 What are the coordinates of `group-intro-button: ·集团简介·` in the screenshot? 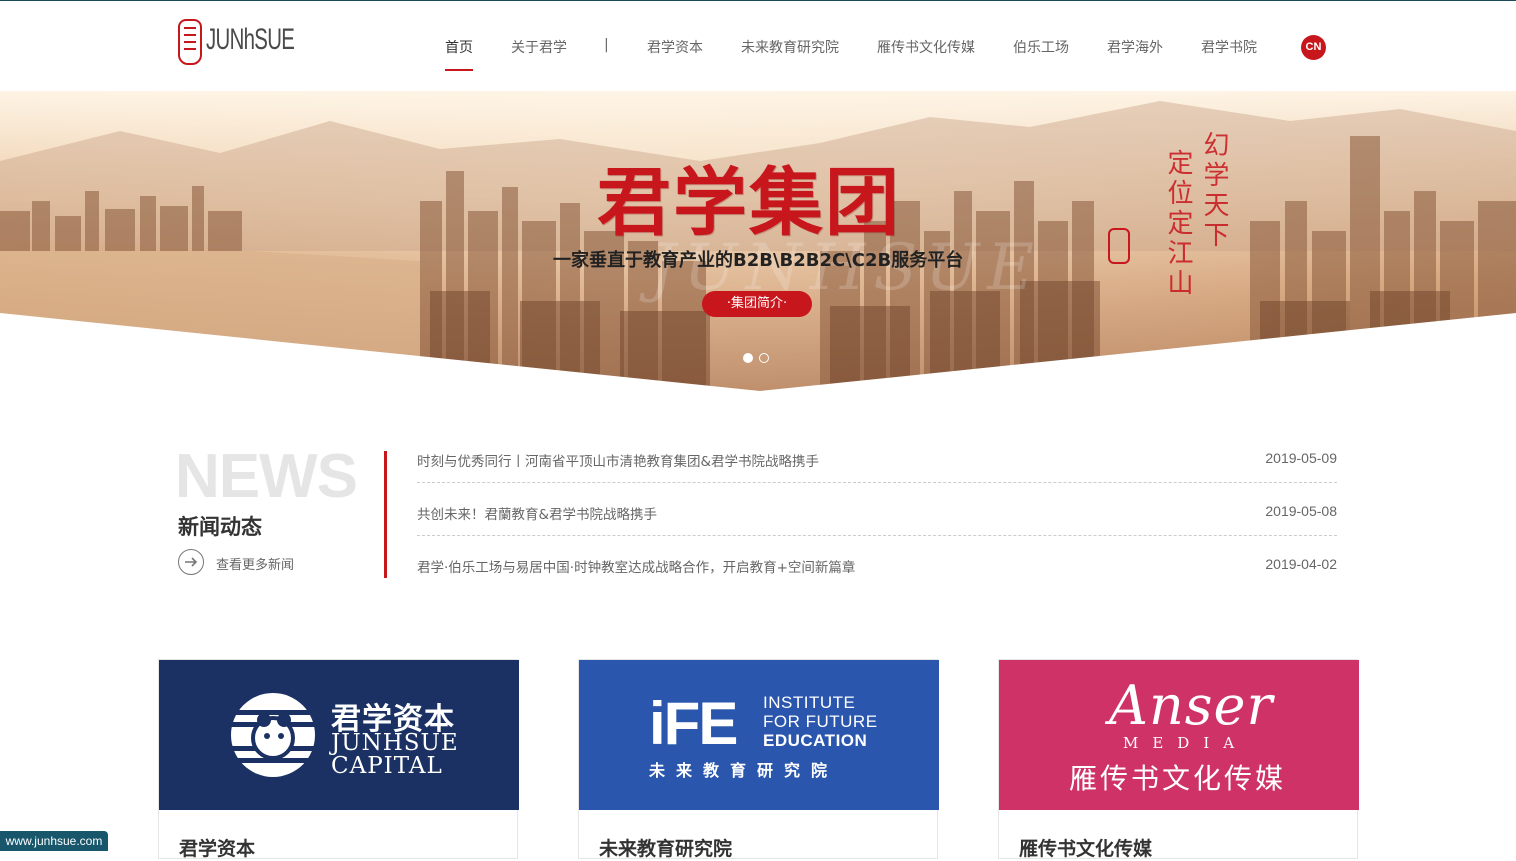 It's located at (757, 304).